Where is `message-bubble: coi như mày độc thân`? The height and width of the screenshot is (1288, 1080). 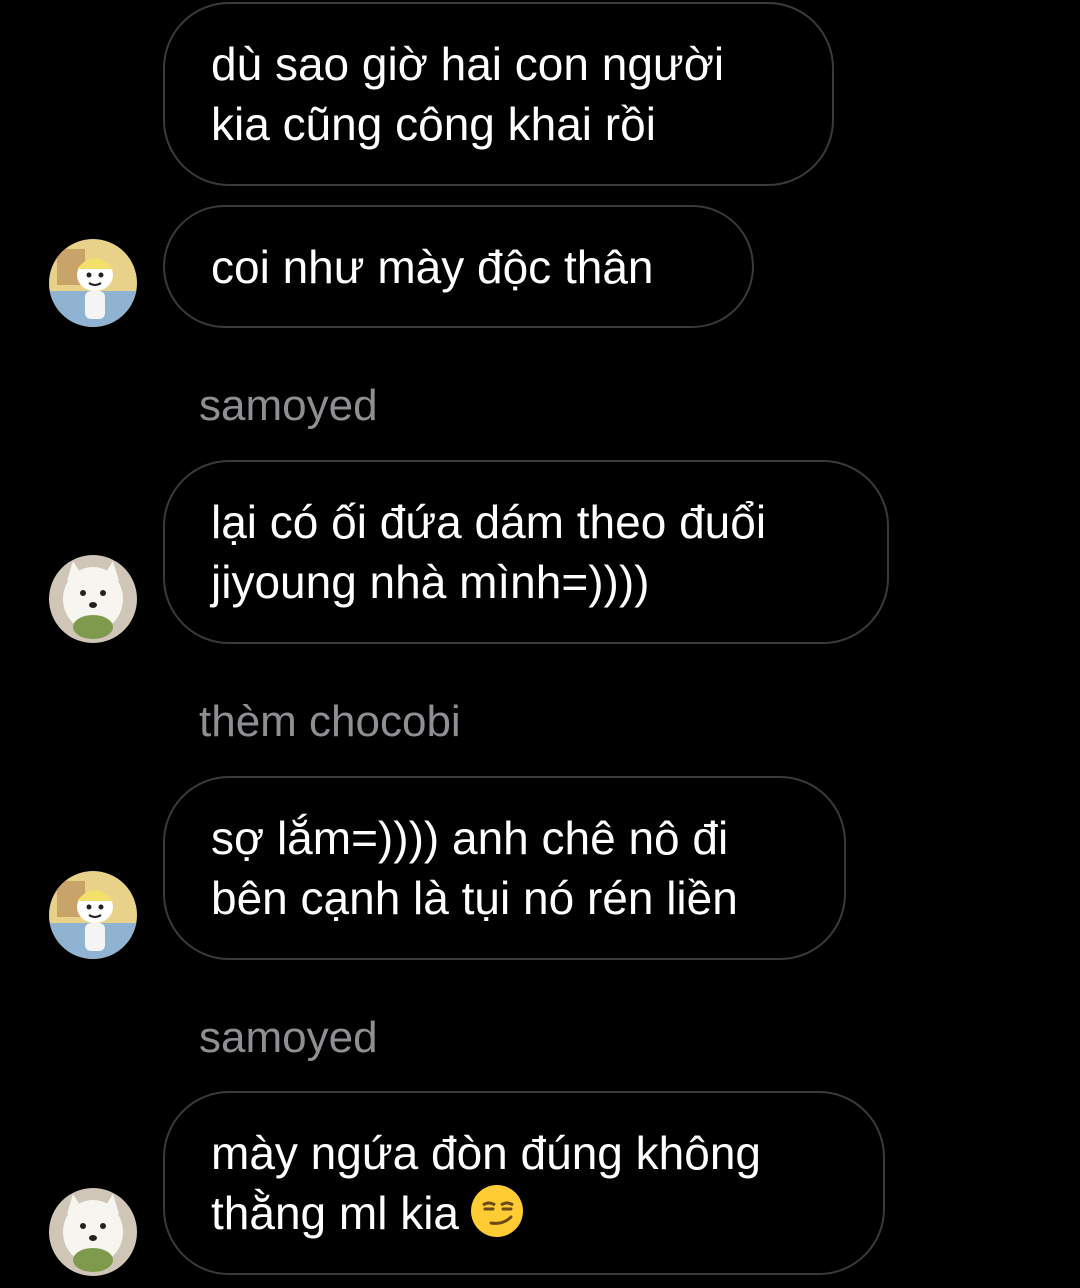
message-bubble: coi như mày độc thân is located at coordinates (458, 266).